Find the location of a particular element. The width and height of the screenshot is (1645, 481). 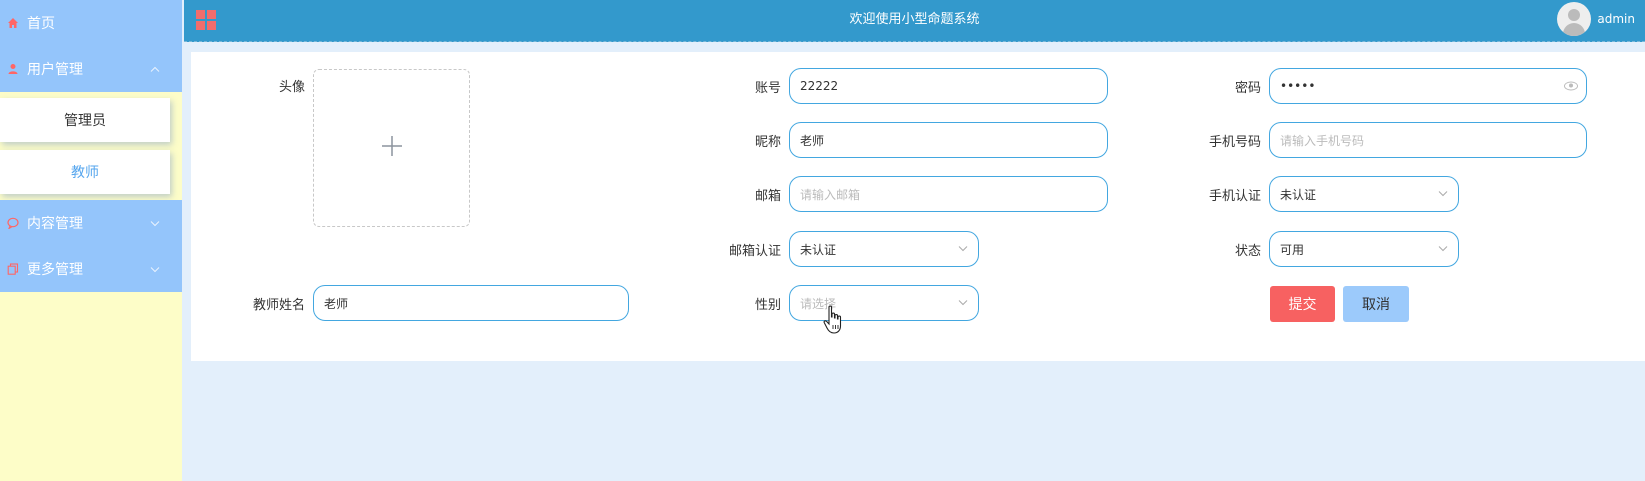

nickname-field: 昵称 老师 is located at coordinates (906, 140).